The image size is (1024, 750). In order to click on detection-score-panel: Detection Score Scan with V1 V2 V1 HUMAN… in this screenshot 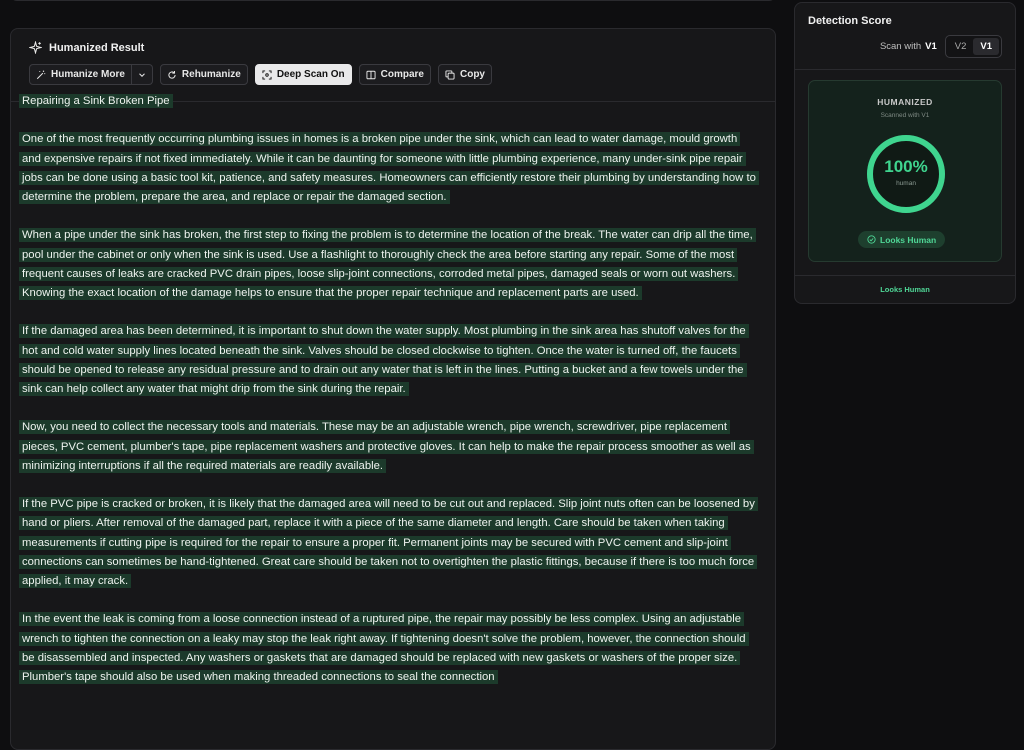, I will do `click(905, 153)`.